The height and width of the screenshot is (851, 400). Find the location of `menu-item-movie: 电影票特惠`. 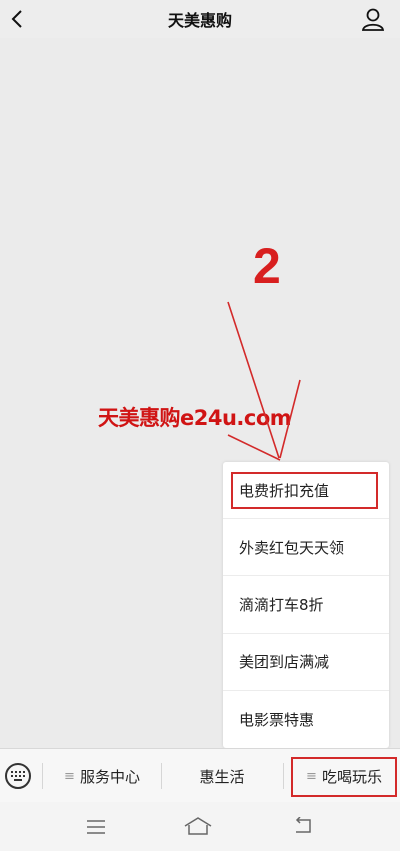

menu-item-movie: 电影票特惠 is located at coordinates (306, 719).